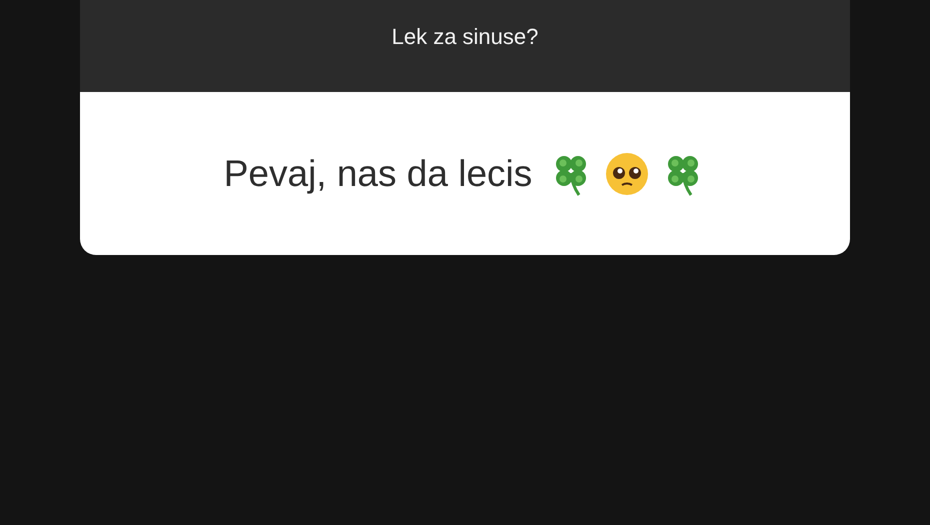  Describe the element at coordinates (378, 173) in the screenshot. I see `answer-text: Pevaj, nas da lecis` at that location.